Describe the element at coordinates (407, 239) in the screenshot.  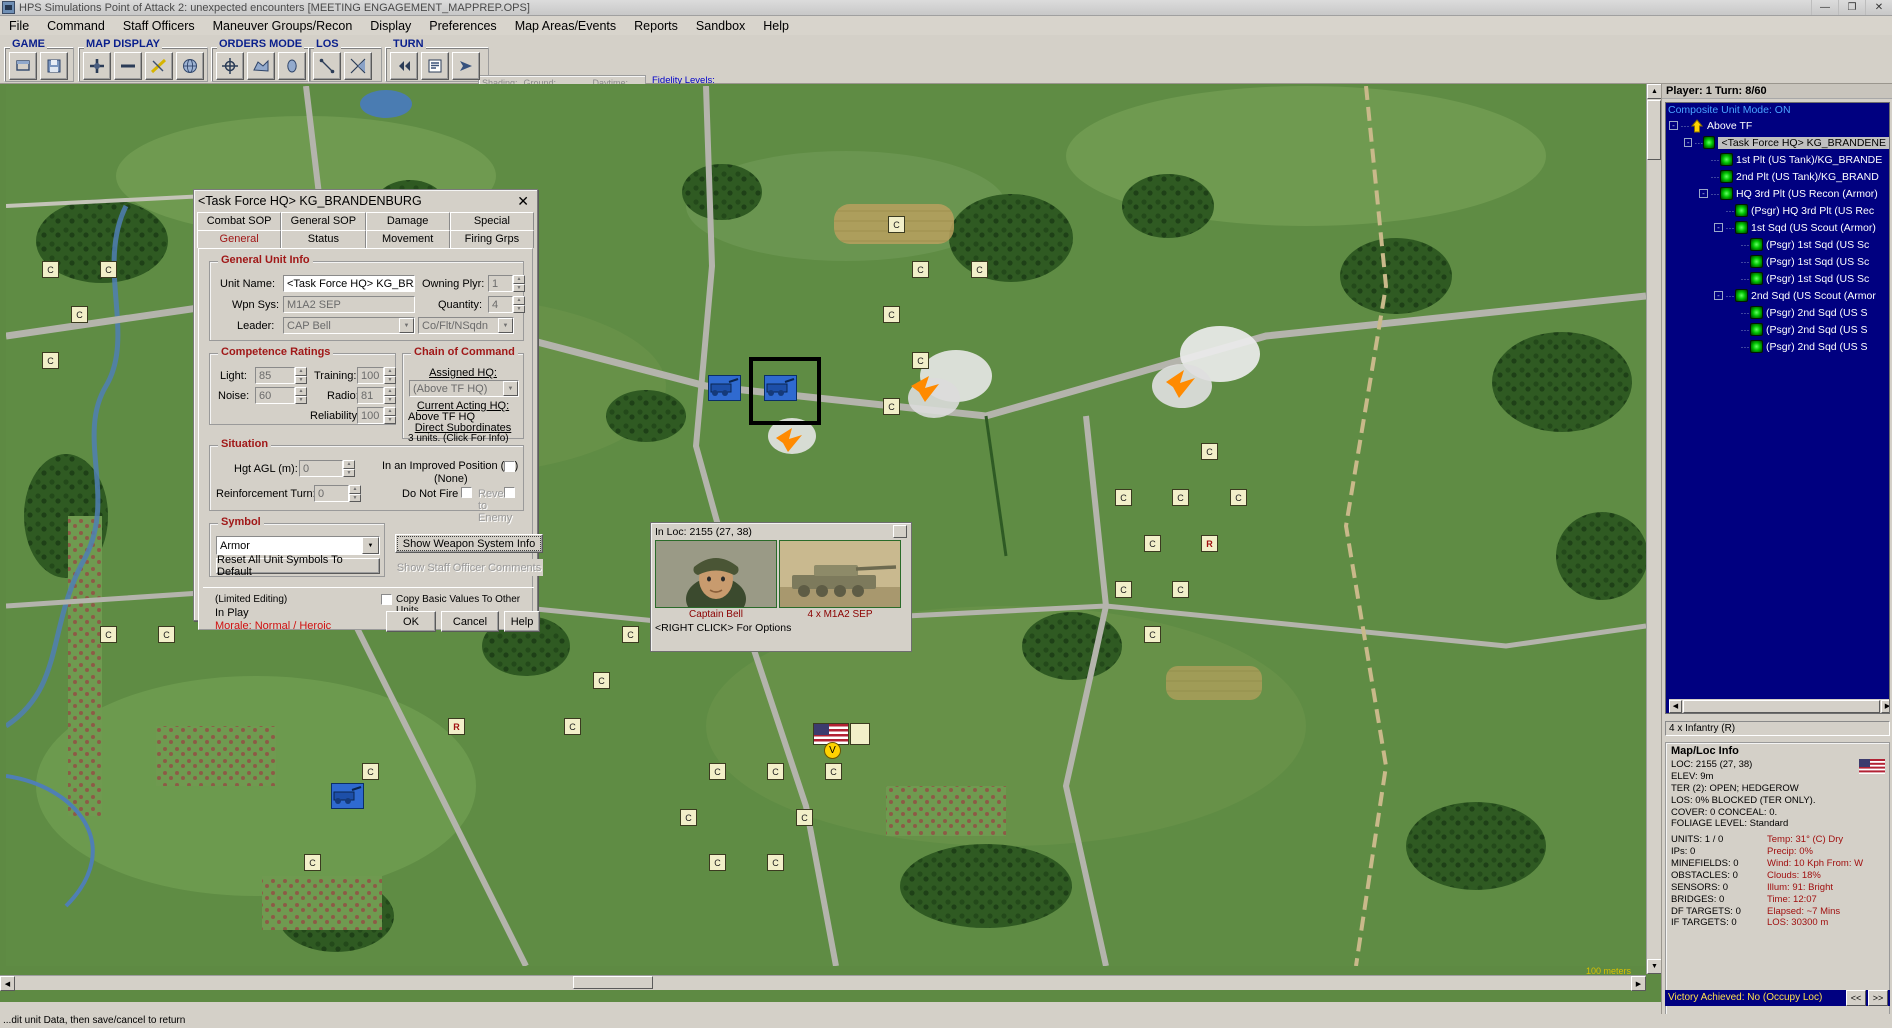
I see `tab-movement: Movement` at that location.